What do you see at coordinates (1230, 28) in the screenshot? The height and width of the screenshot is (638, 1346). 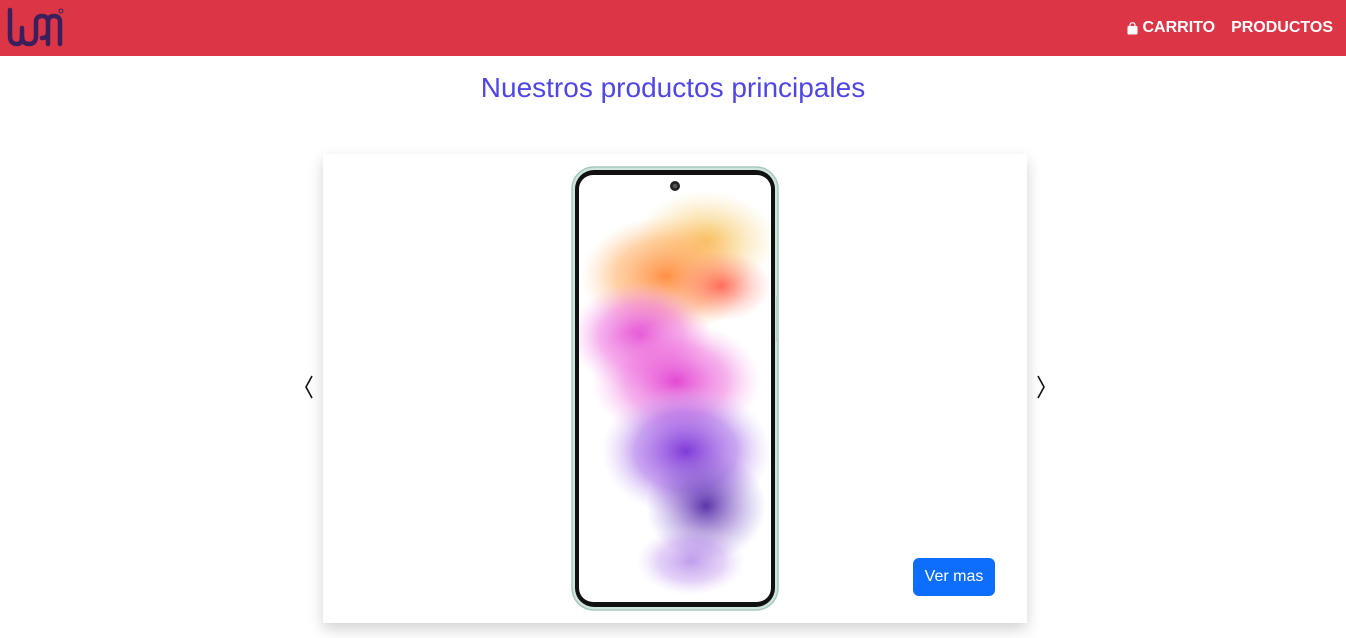 I see `nav-links: CARRITO PRODUCTOS` at bounding box center [1230, 28].